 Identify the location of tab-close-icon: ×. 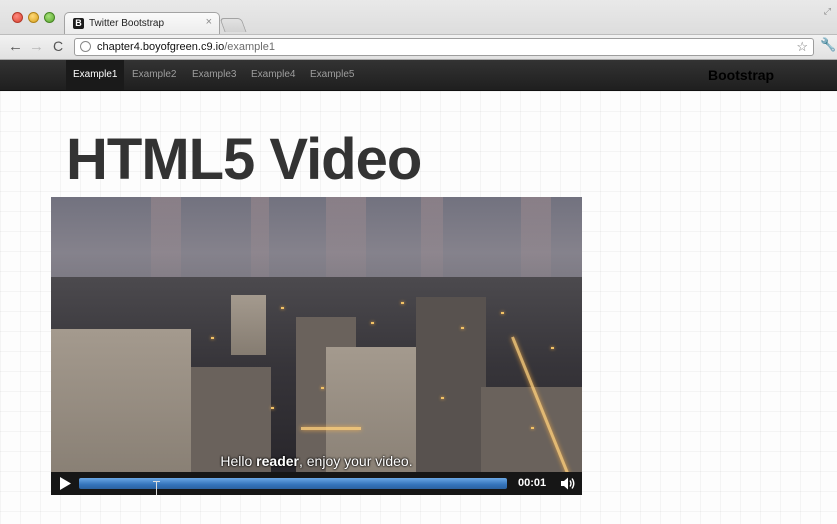
(209, 22).